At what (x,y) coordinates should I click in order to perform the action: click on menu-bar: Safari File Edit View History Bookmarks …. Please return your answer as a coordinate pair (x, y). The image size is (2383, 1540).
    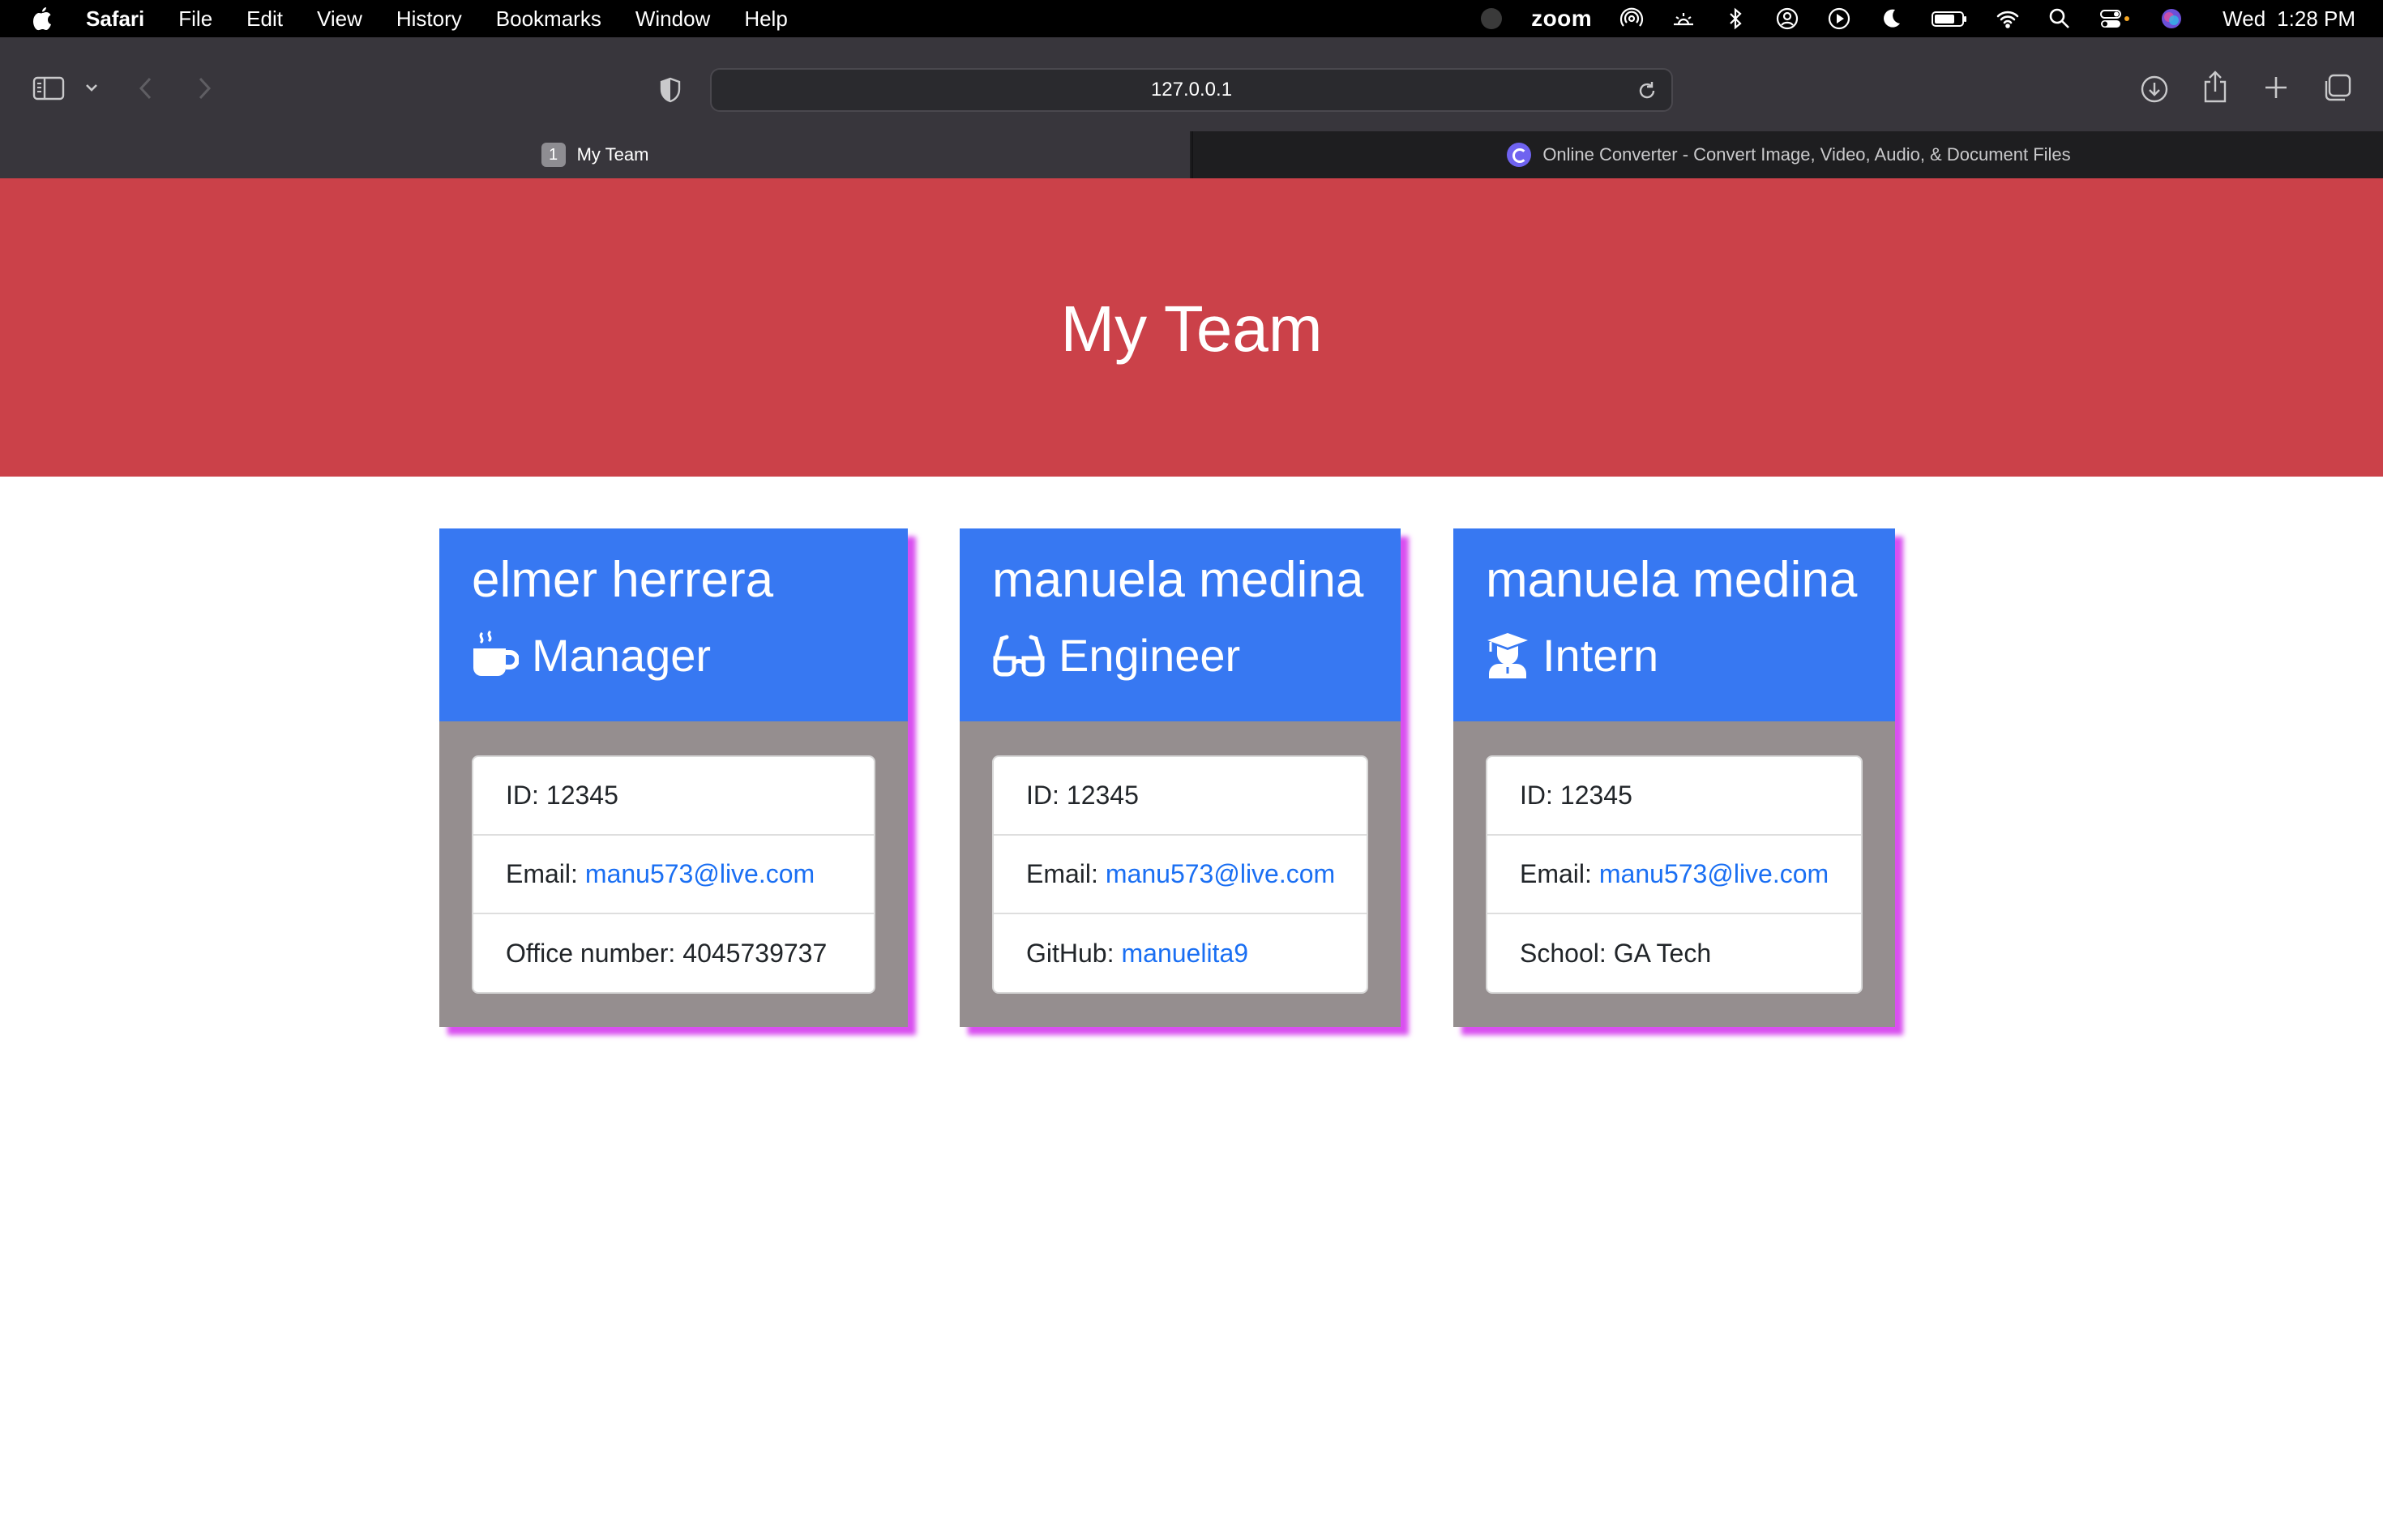
    Looking at the image, I should click on (1191, 18).